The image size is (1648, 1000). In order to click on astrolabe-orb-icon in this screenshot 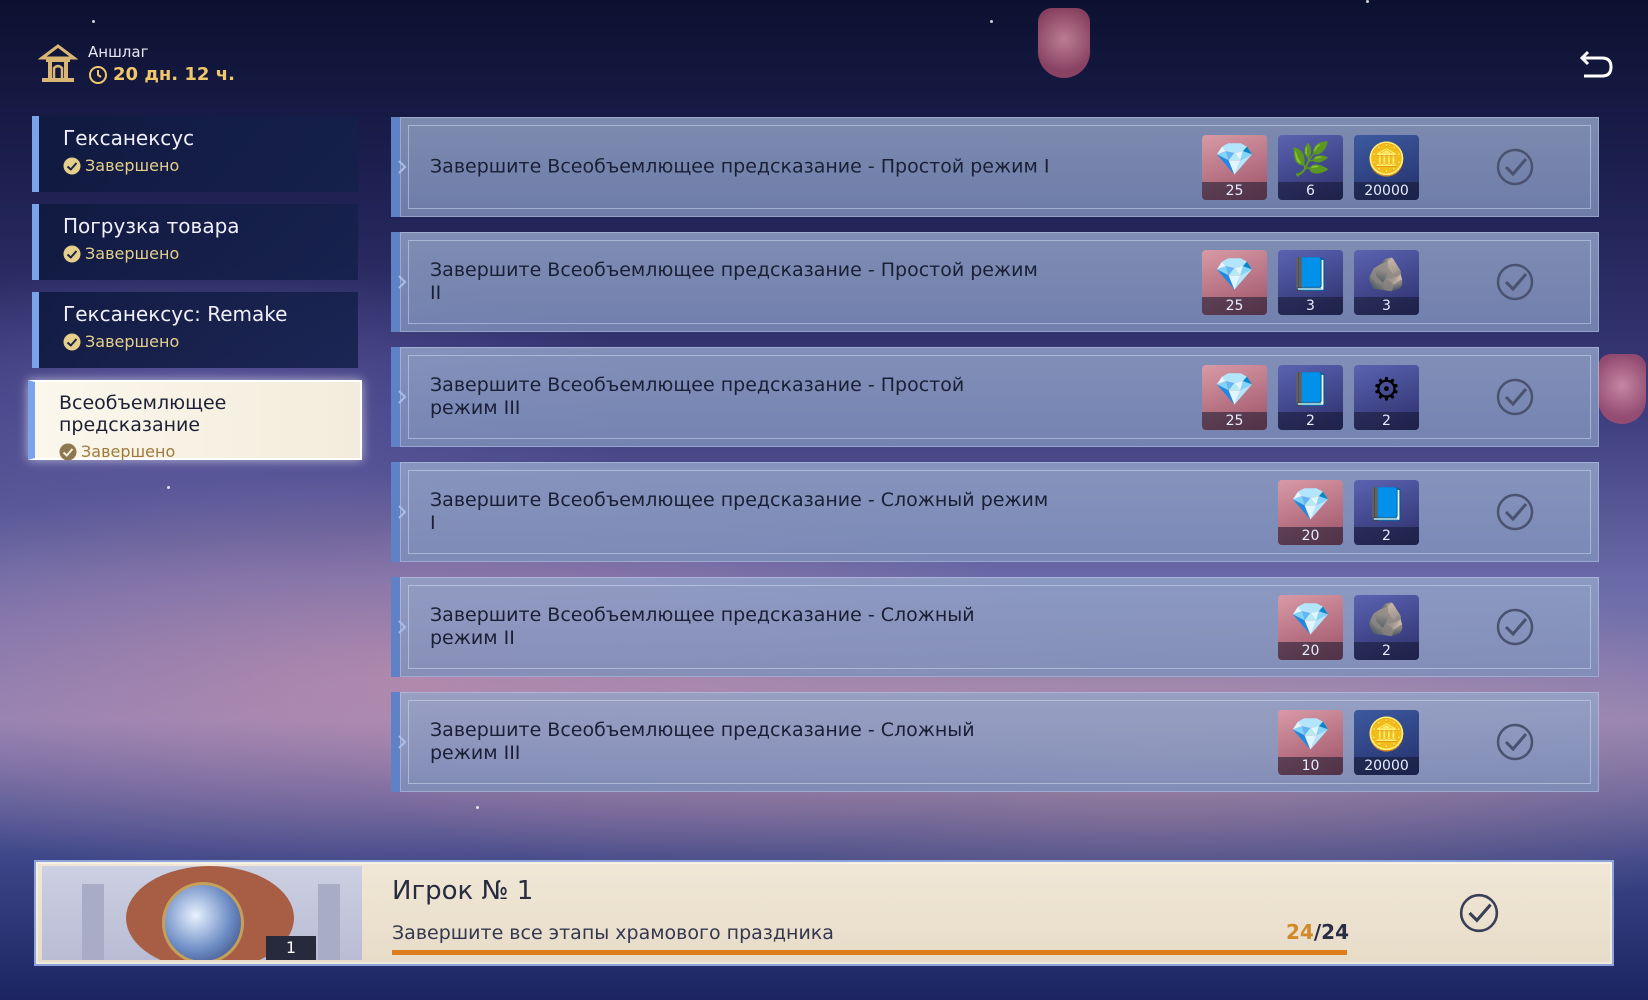, I will do `click(203, 921)`.